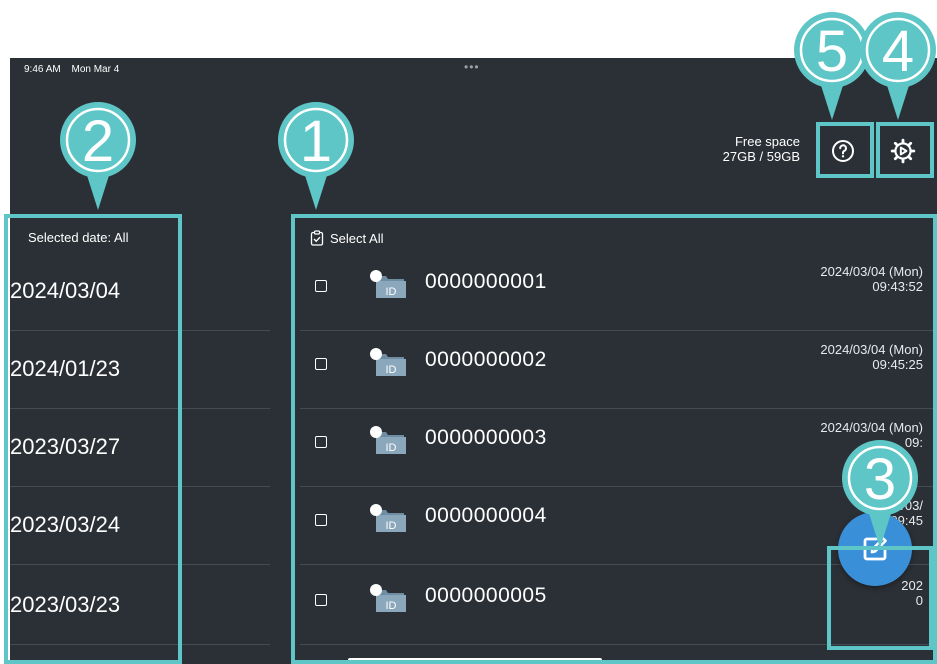 The image size is (937, 664). Describe the element at coordinates (845, 150) in the screenshot. I see `highlight-help` at that location.